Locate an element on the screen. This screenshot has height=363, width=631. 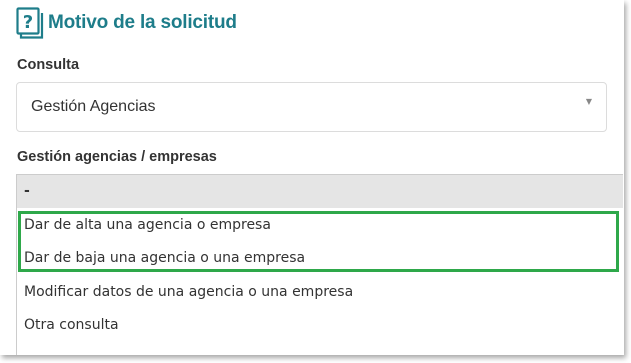
gestion-label: Gestión agencias / empresas is located at coordinates (117, 157).